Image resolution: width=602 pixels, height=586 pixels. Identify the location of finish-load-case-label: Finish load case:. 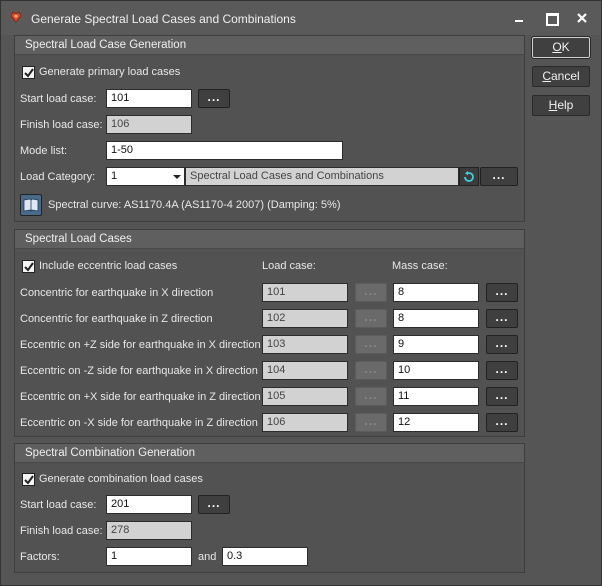
(61, 125).